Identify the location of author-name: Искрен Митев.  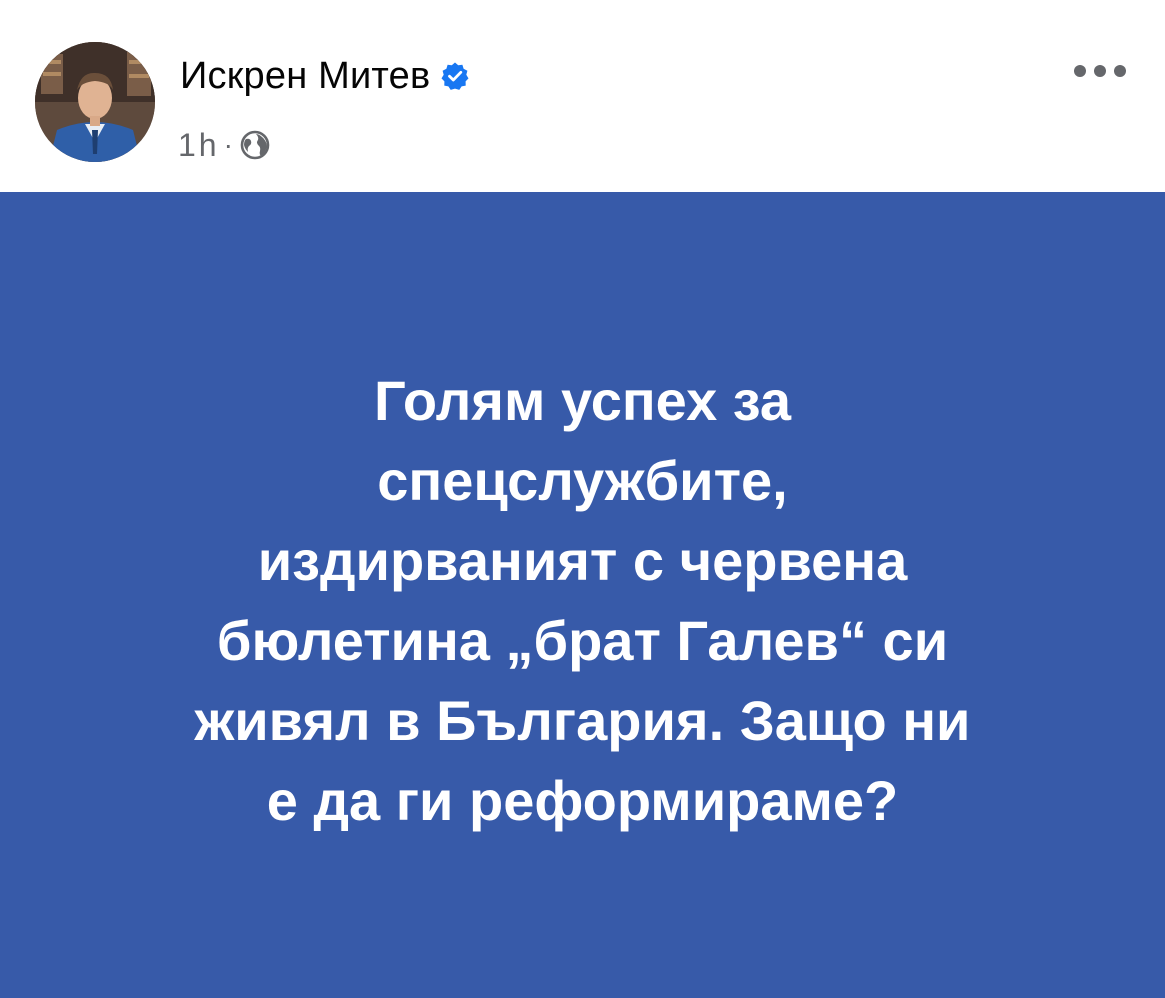
(305, 76).